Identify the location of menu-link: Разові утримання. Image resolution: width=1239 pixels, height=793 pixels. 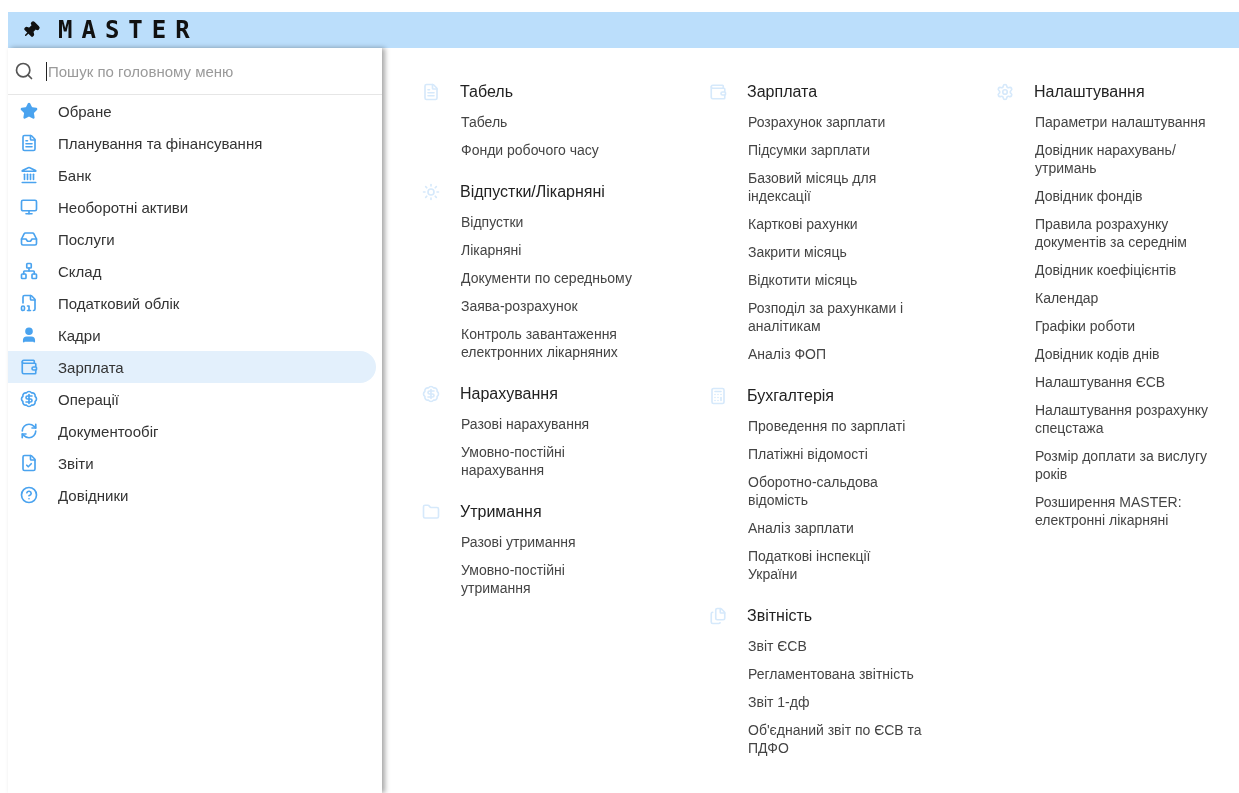
(585, 542).